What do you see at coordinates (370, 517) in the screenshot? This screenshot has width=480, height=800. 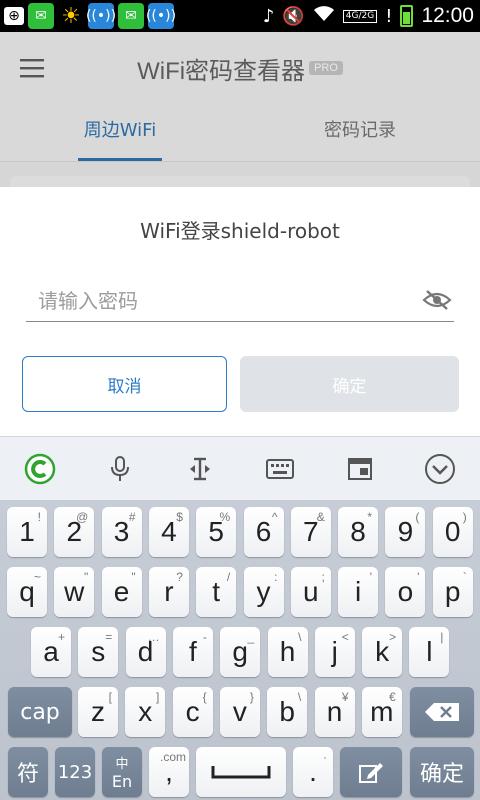 I see `key-alt-label: *` at bounding box center [370, 517].